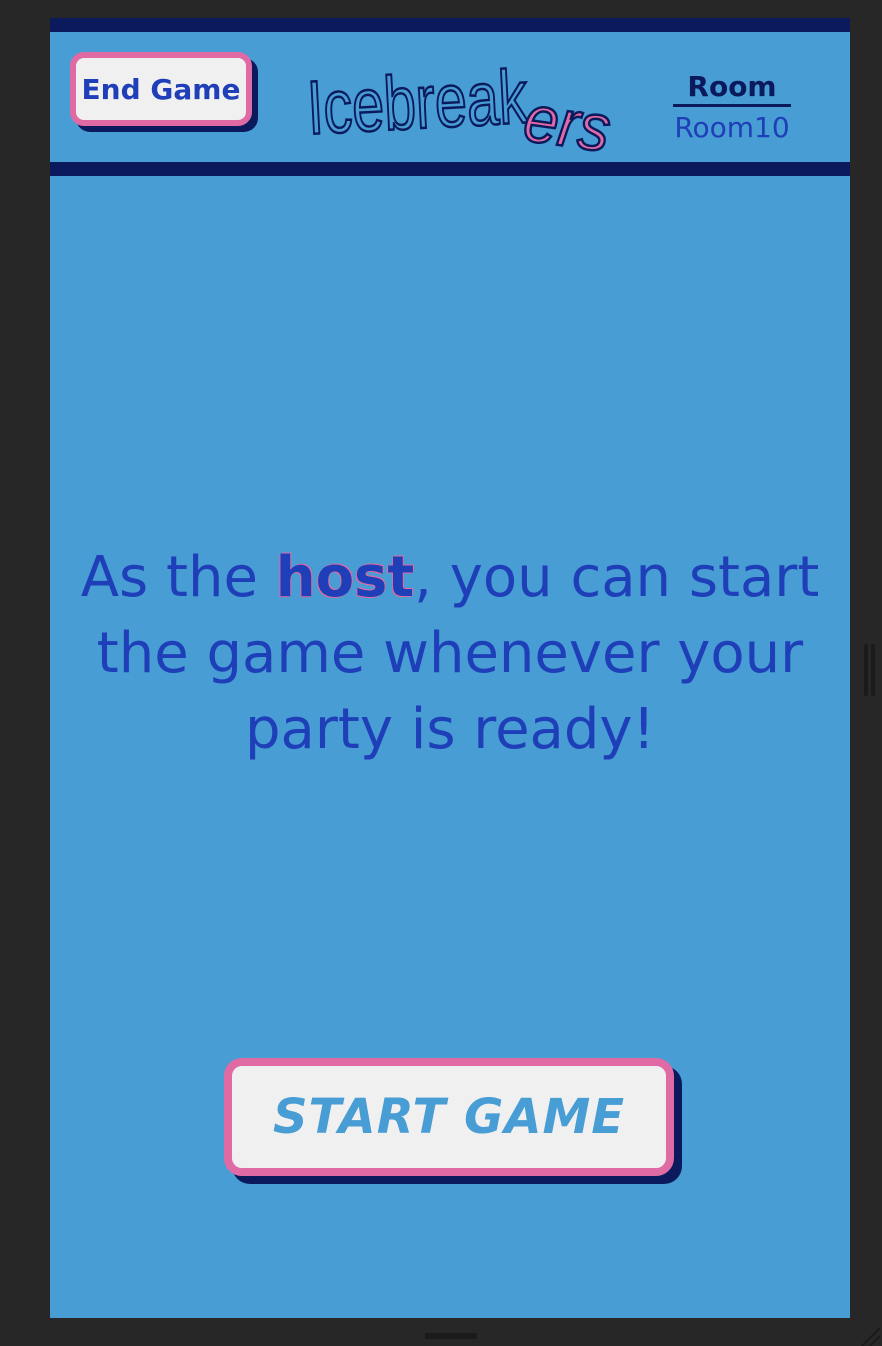  I want to click on resize-handle-bottom, so click(451, 1336).